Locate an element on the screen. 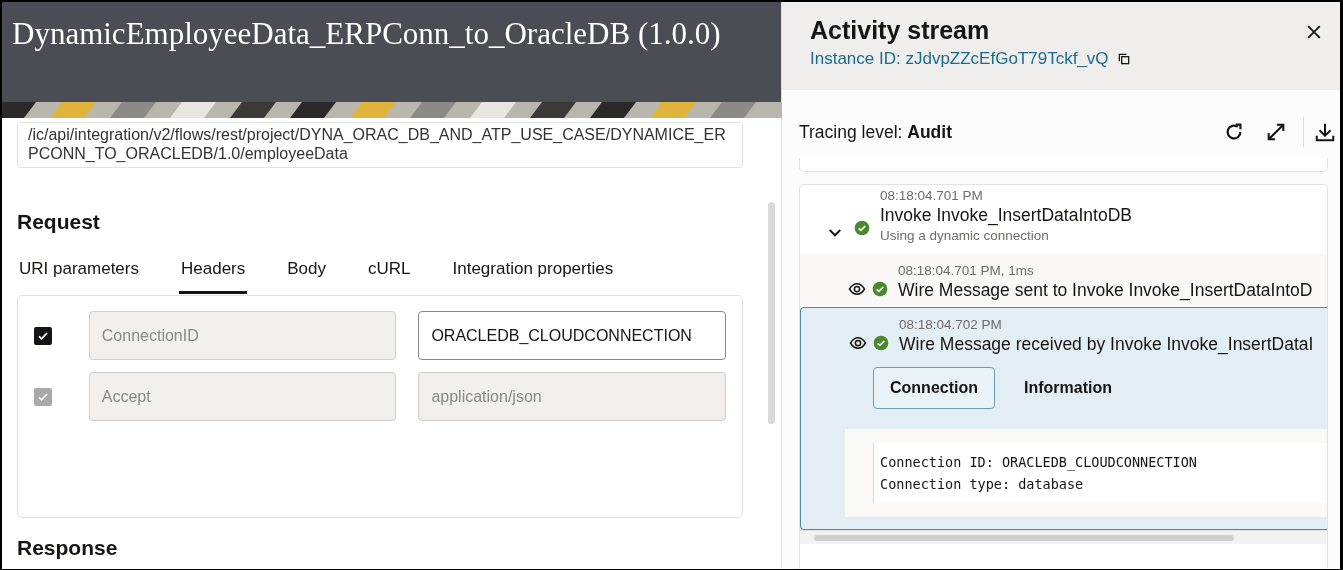 The image size is (1343, 570). refresh-icon is located at coordinates (1234, 132).